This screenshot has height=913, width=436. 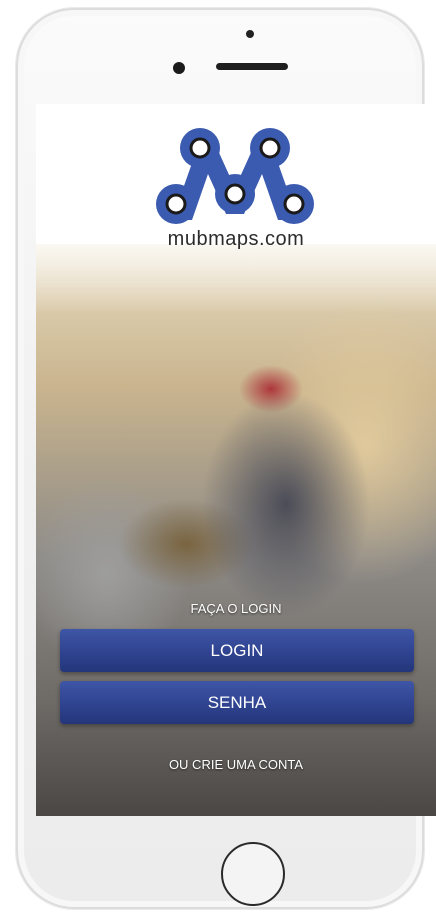 What do you see at coordinates (252, 66) in the screenshot?
I see `earpiece-speaker` at bounding box center [252, 66].